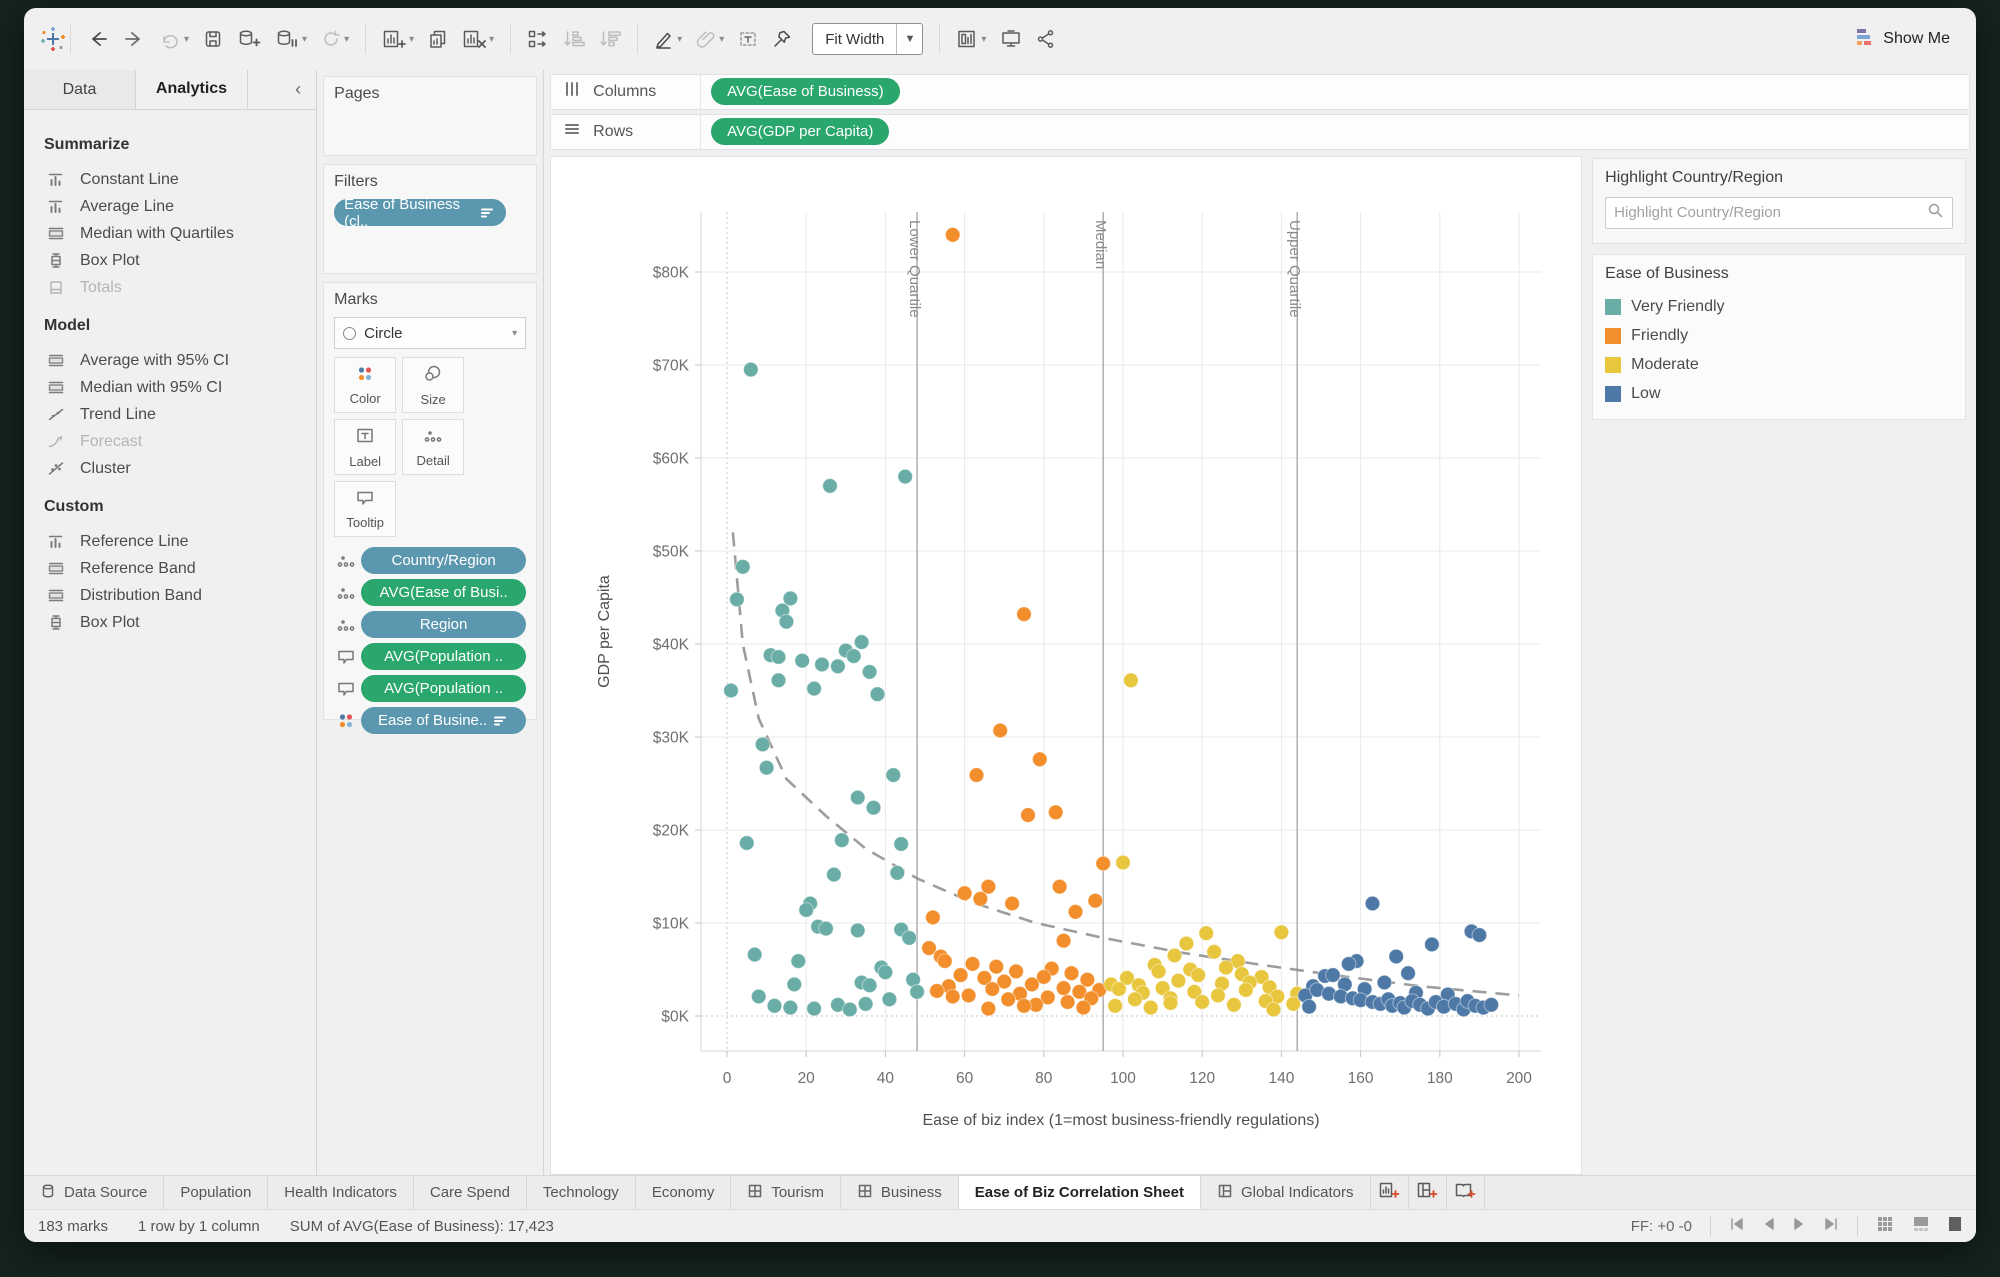 This screenshot has height=1277, width=2000. What do you see at coordinates (1466, 1192) in the screenshot?
I see `new-story-add-button` at bounding box center [1466, 1192].